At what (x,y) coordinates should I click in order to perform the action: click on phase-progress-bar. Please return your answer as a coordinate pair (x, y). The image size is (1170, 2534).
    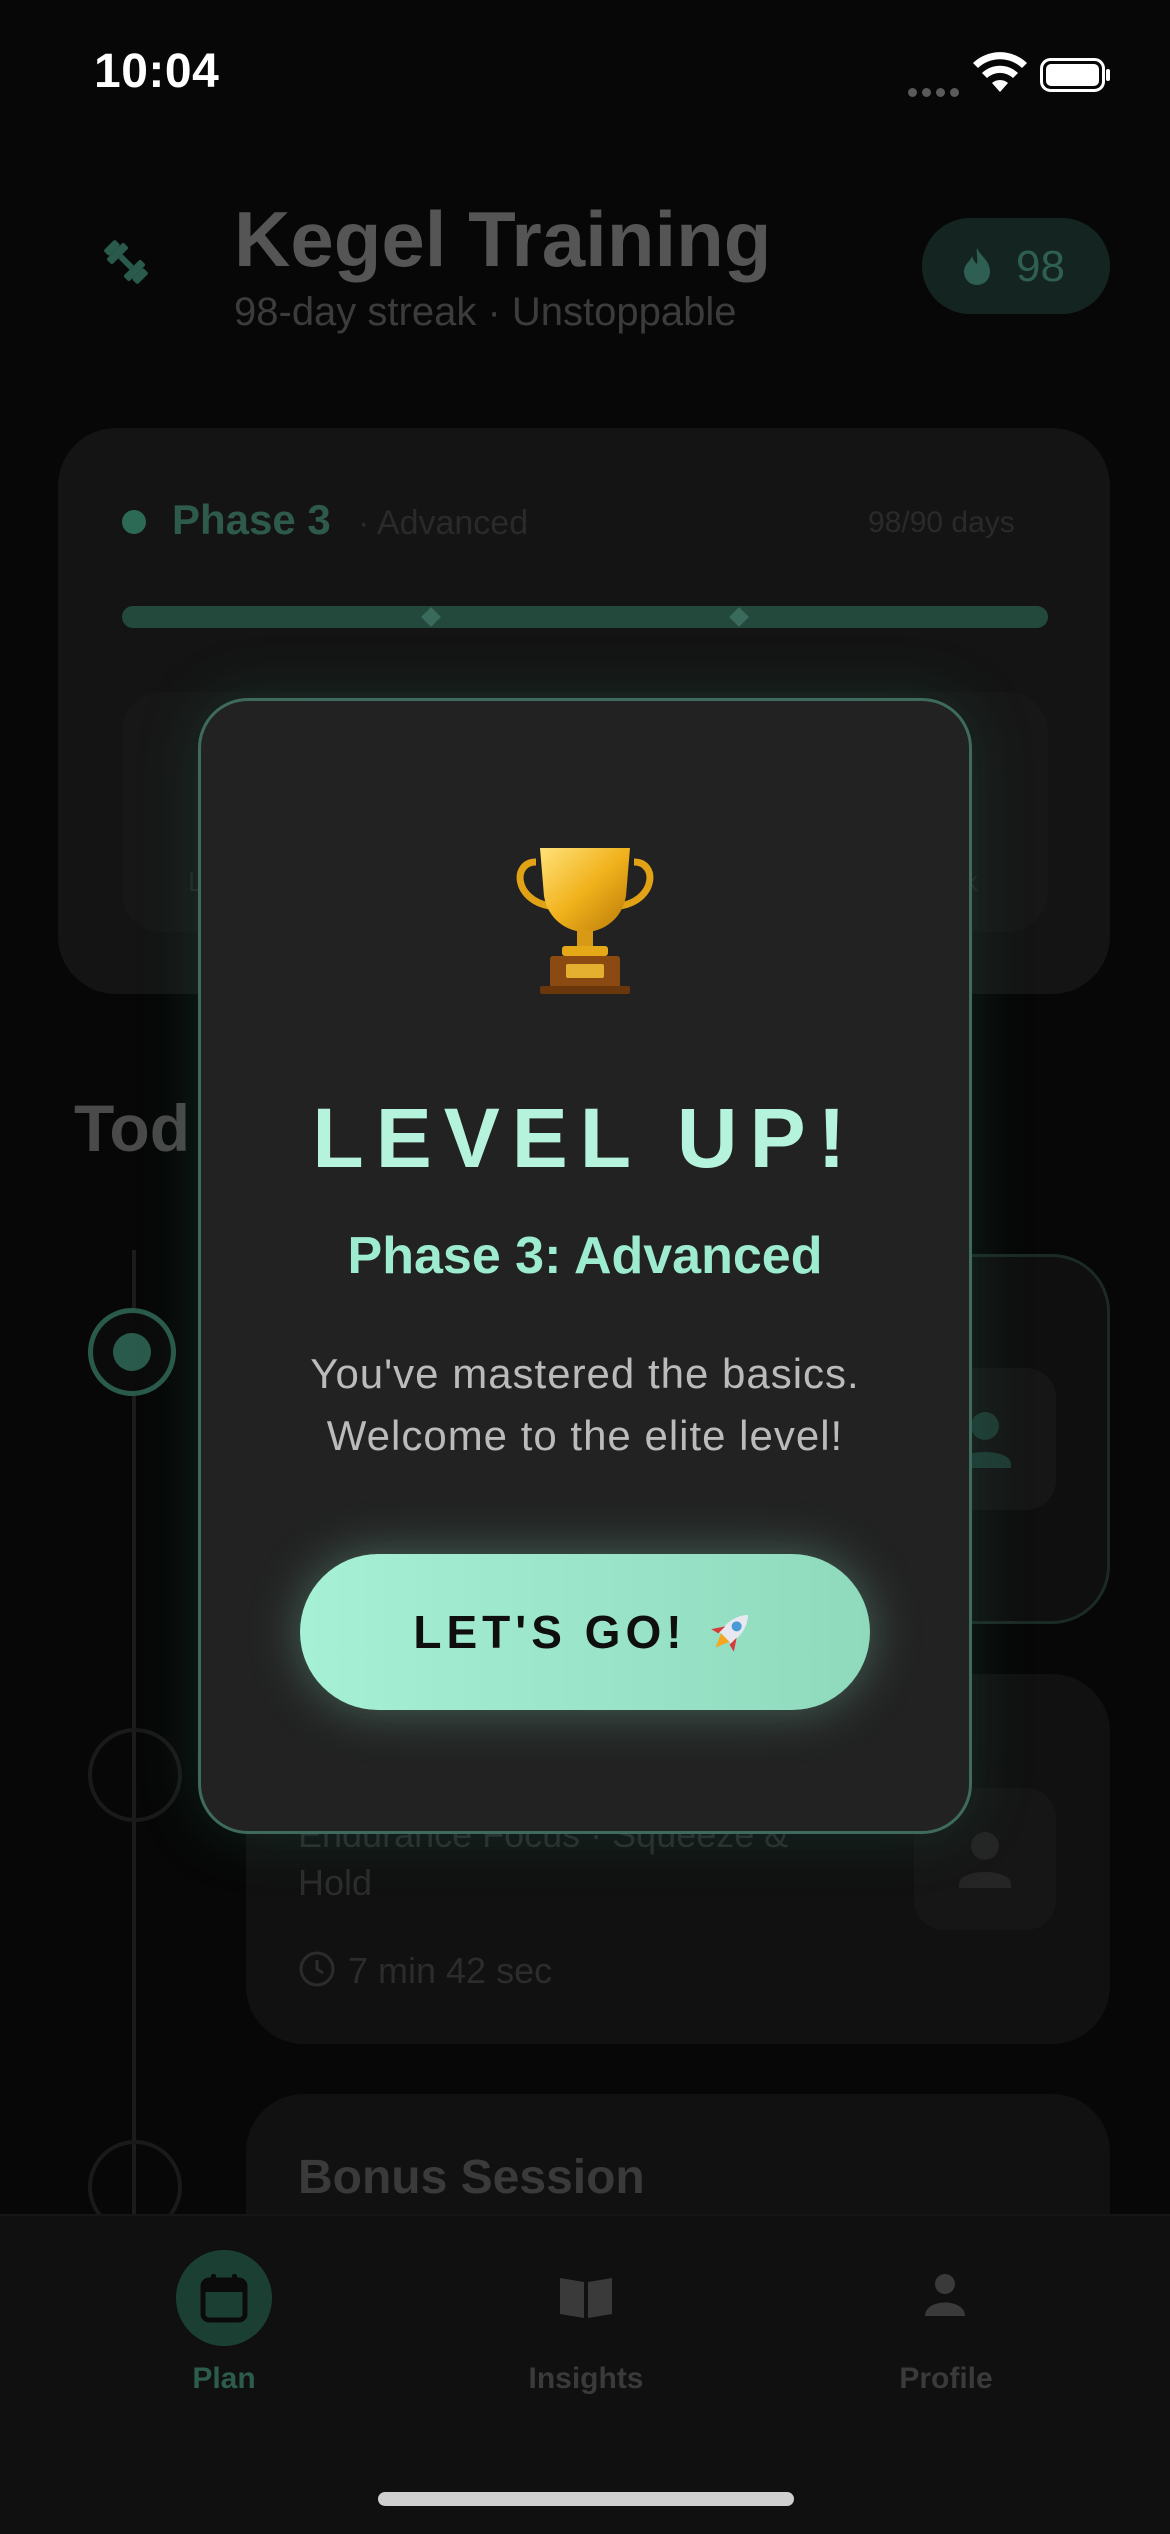
    Looking at the image, I should click on (585, 617).